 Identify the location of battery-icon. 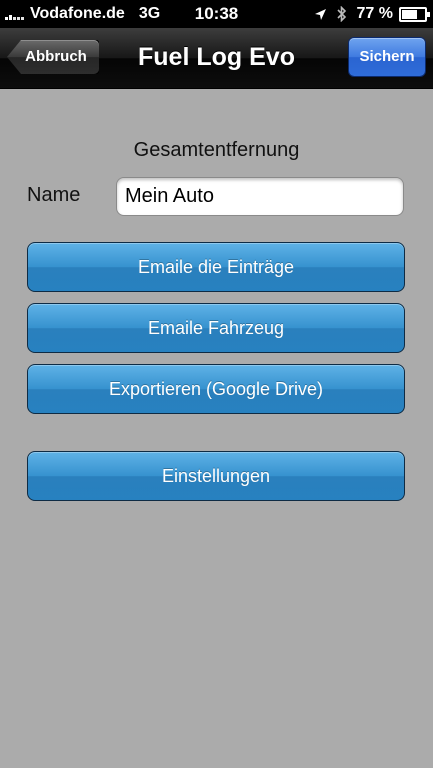
(414, 14).